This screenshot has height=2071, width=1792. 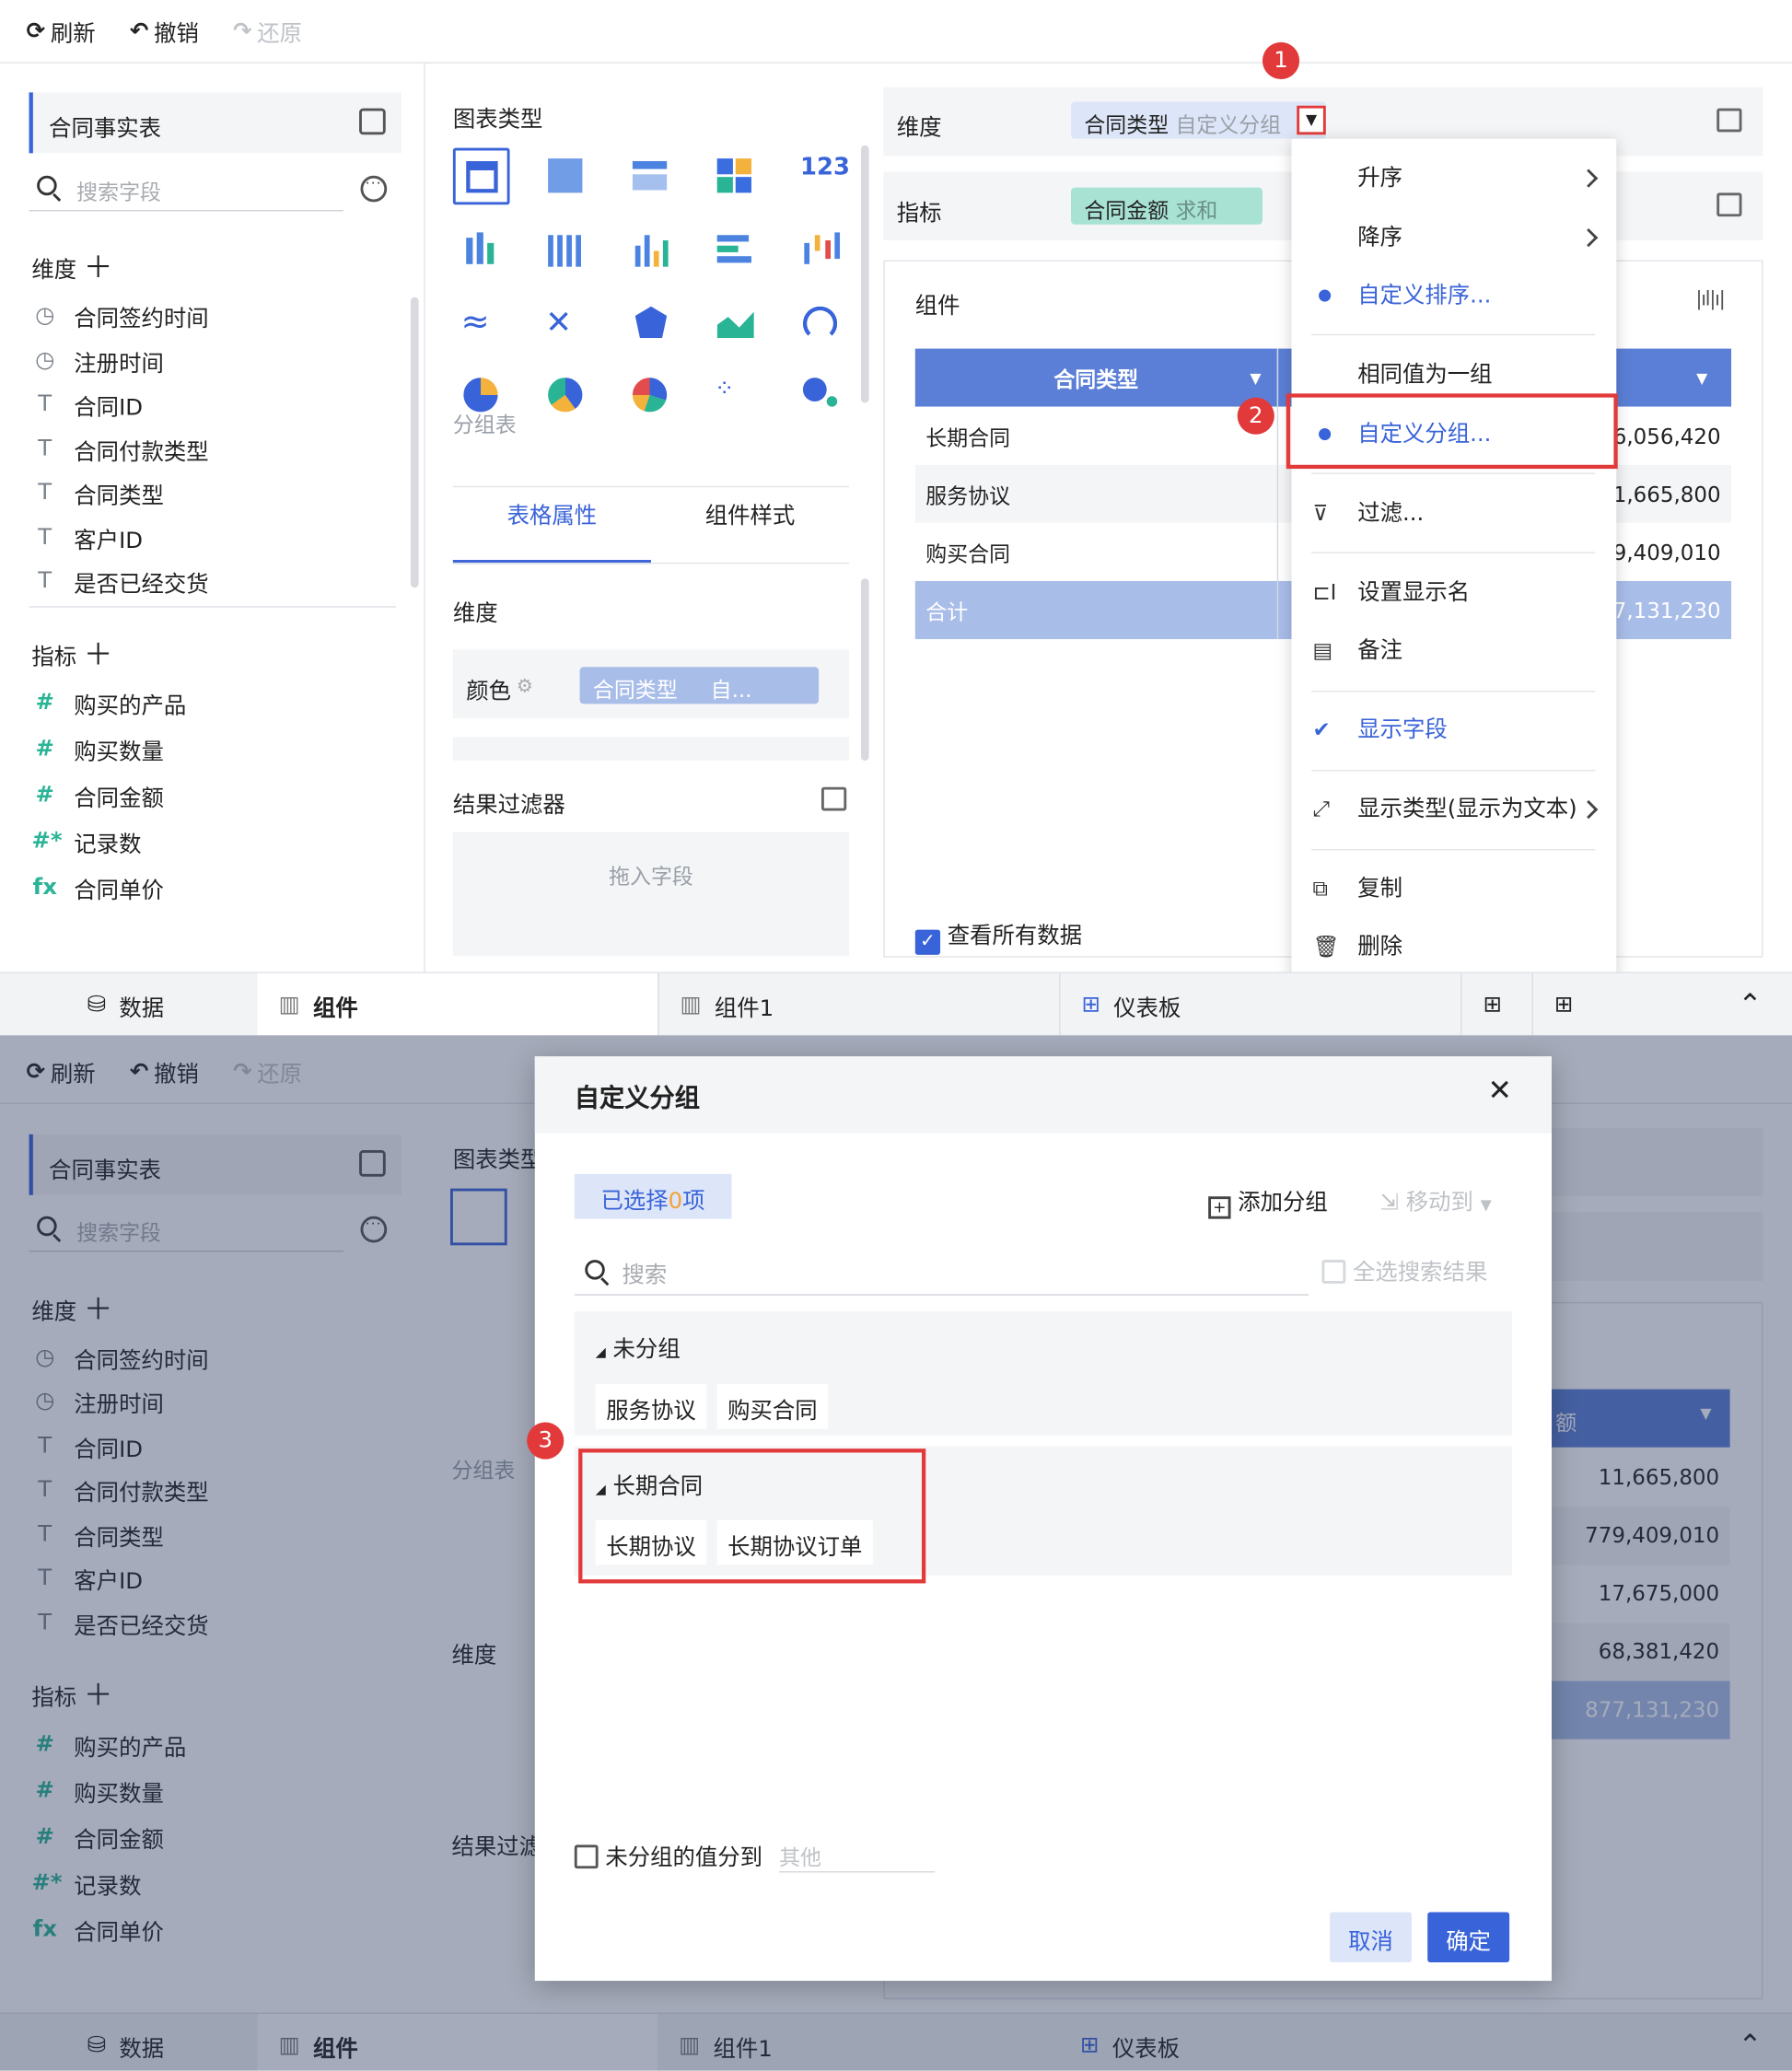 I want to click on scatter-icon: ⁘, so click(x=736, y=396).